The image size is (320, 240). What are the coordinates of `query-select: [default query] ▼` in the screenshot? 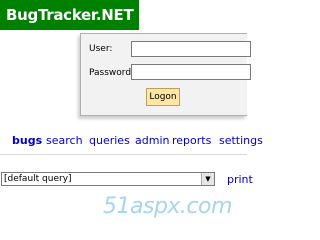 It's located at (108, 179).